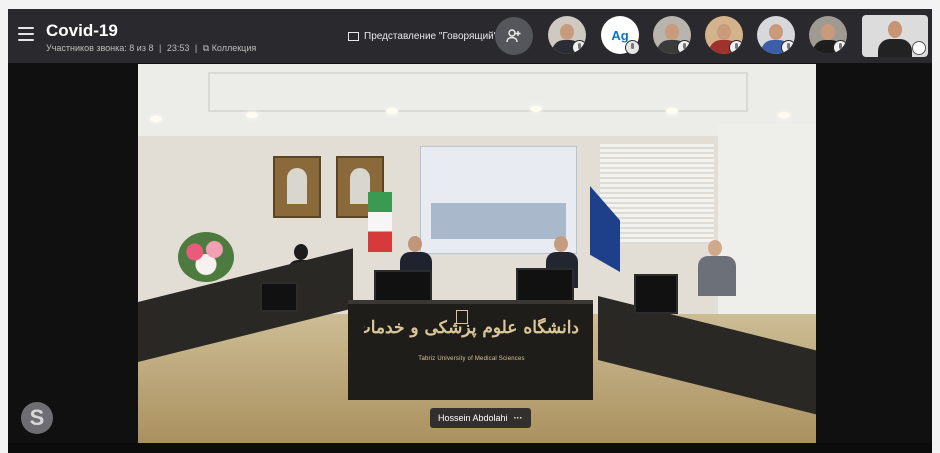 The height and width of the screenshot is (453, 940). Describe the element at coordinates (895, 48) in the screenshot. I see `avatar-body` at that location.